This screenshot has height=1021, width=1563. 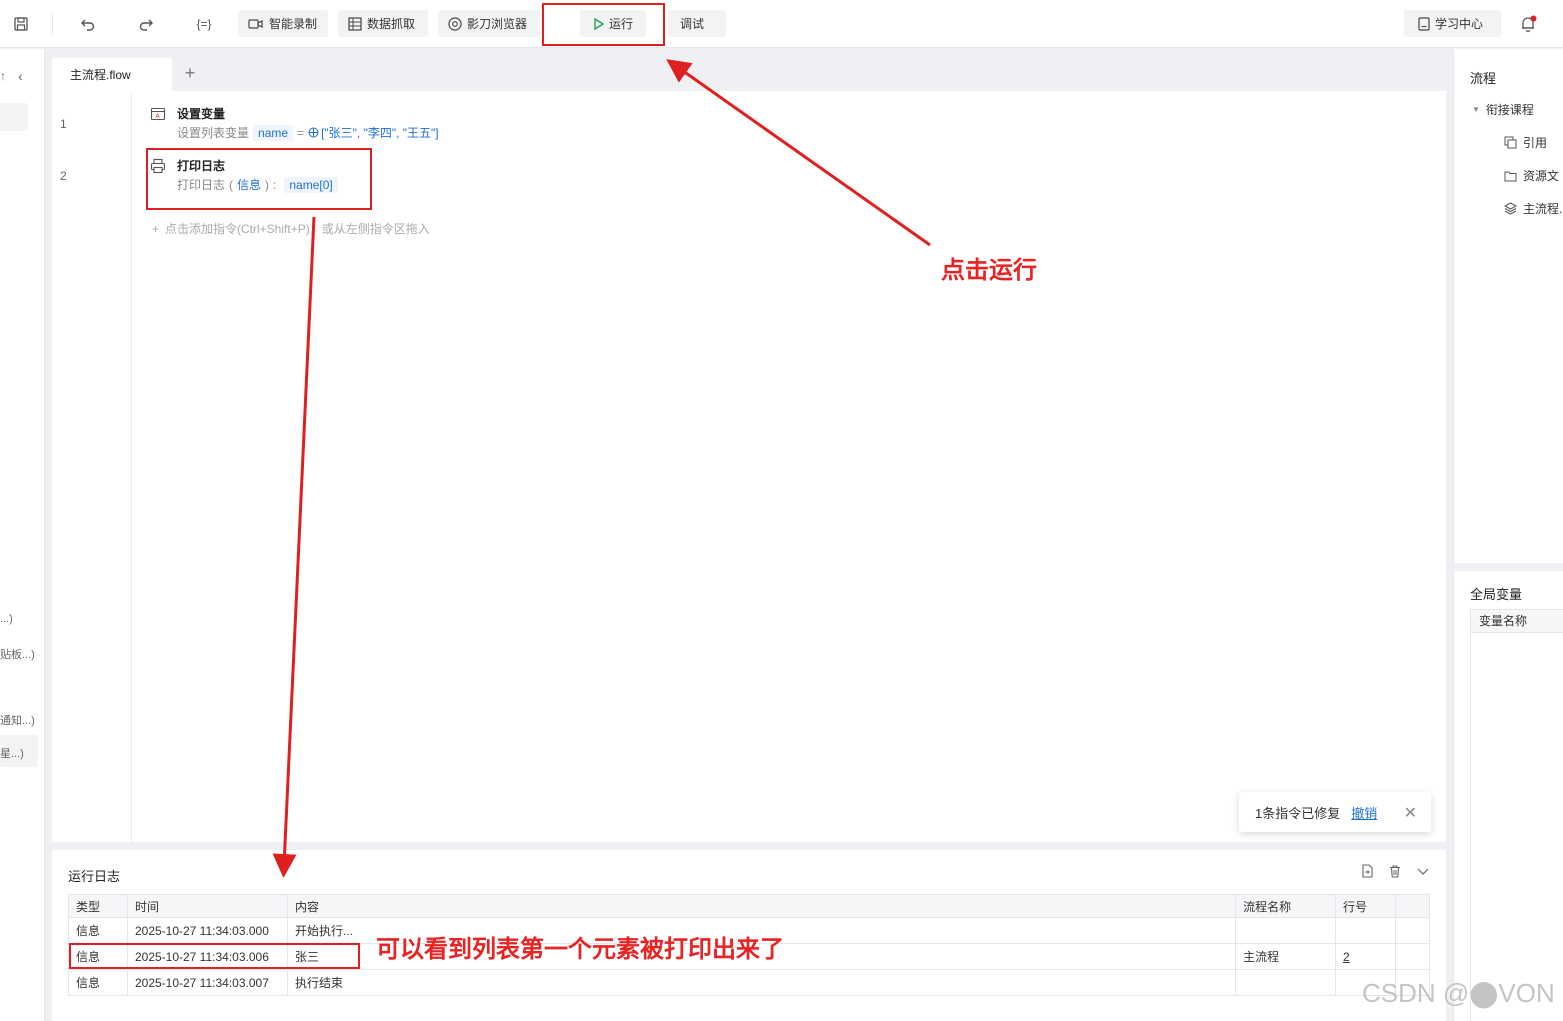 I want to click on video-camera-icon, so click(x=255, y=23).